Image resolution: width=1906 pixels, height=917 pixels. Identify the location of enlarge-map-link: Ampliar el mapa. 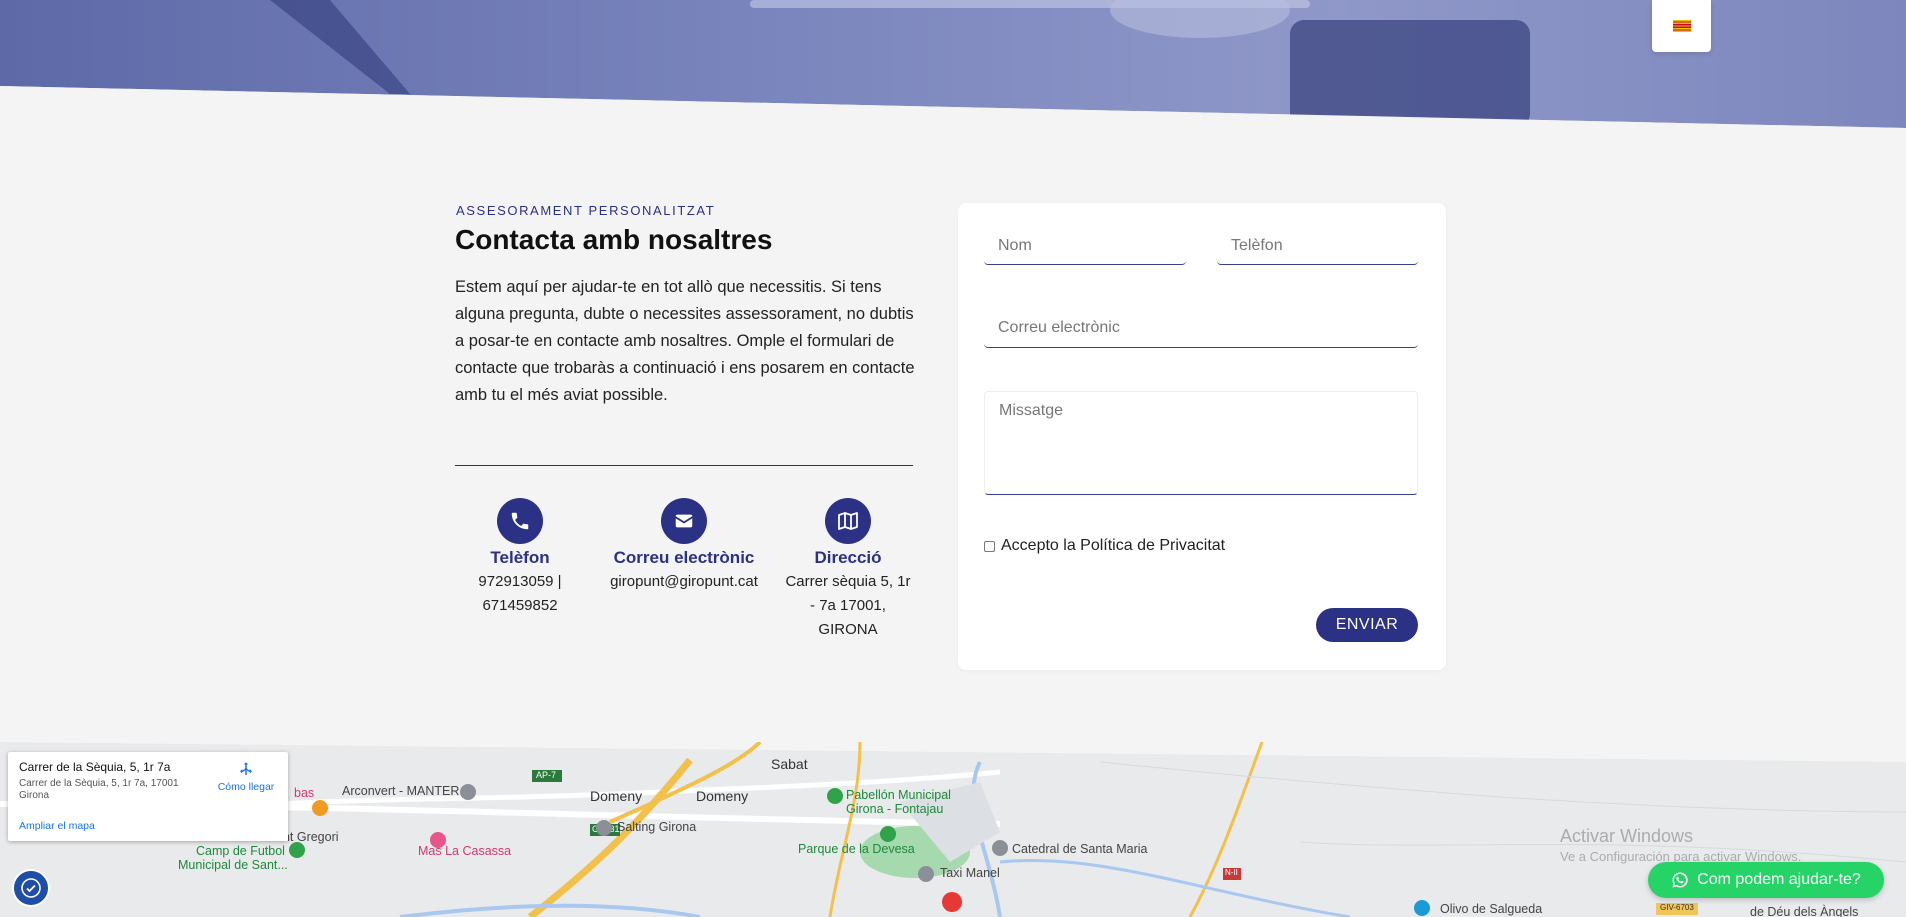
(57, 826).